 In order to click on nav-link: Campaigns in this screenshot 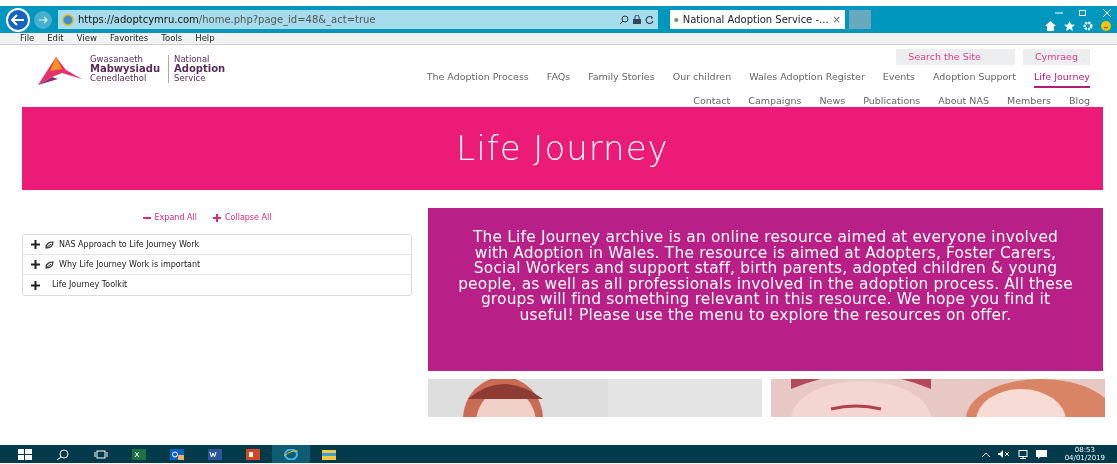, I will do `click(775, 100)`.